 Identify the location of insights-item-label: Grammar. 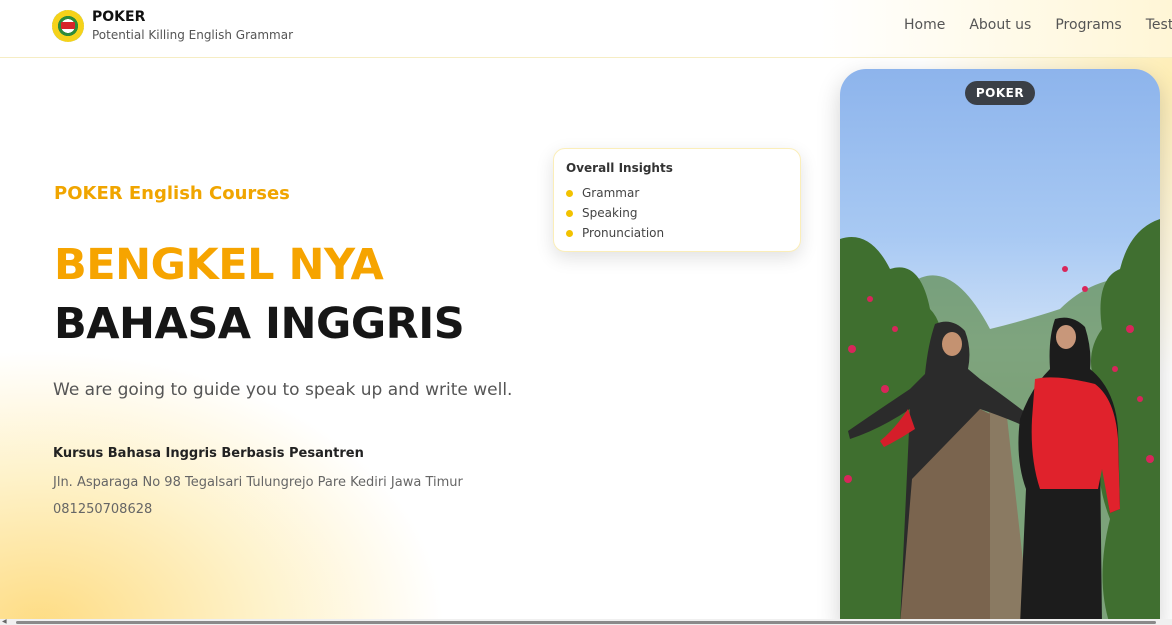
(611, 193).